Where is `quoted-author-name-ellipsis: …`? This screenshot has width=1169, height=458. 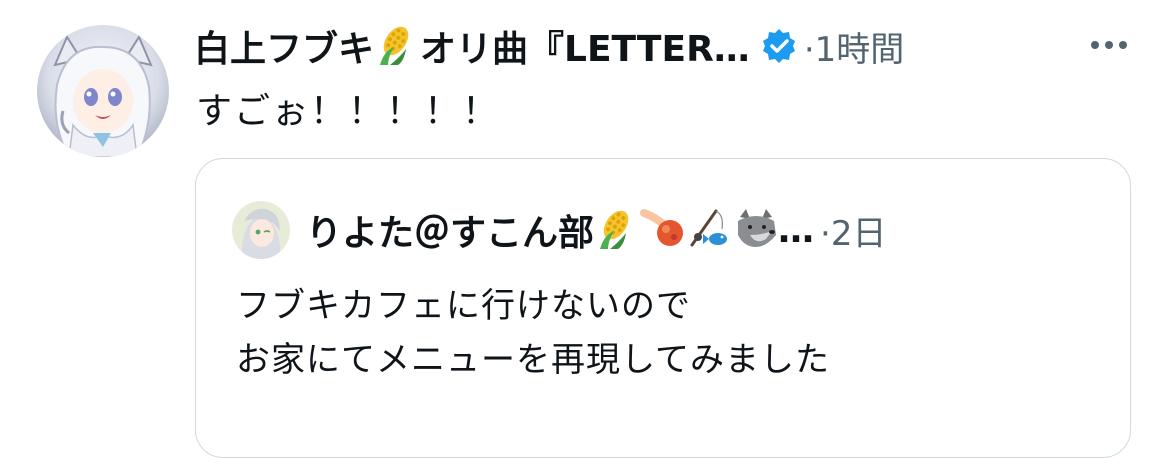 quoted-author-name-ellipsis: … is located at coordinates (796, 230).